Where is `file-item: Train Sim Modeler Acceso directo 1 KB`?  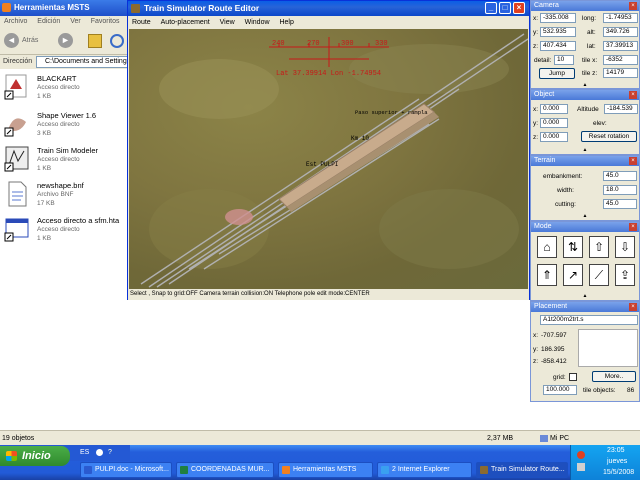
file-item: Train Sim Modeler Acceso directo 1 KB is located at coordinates (66, 162).